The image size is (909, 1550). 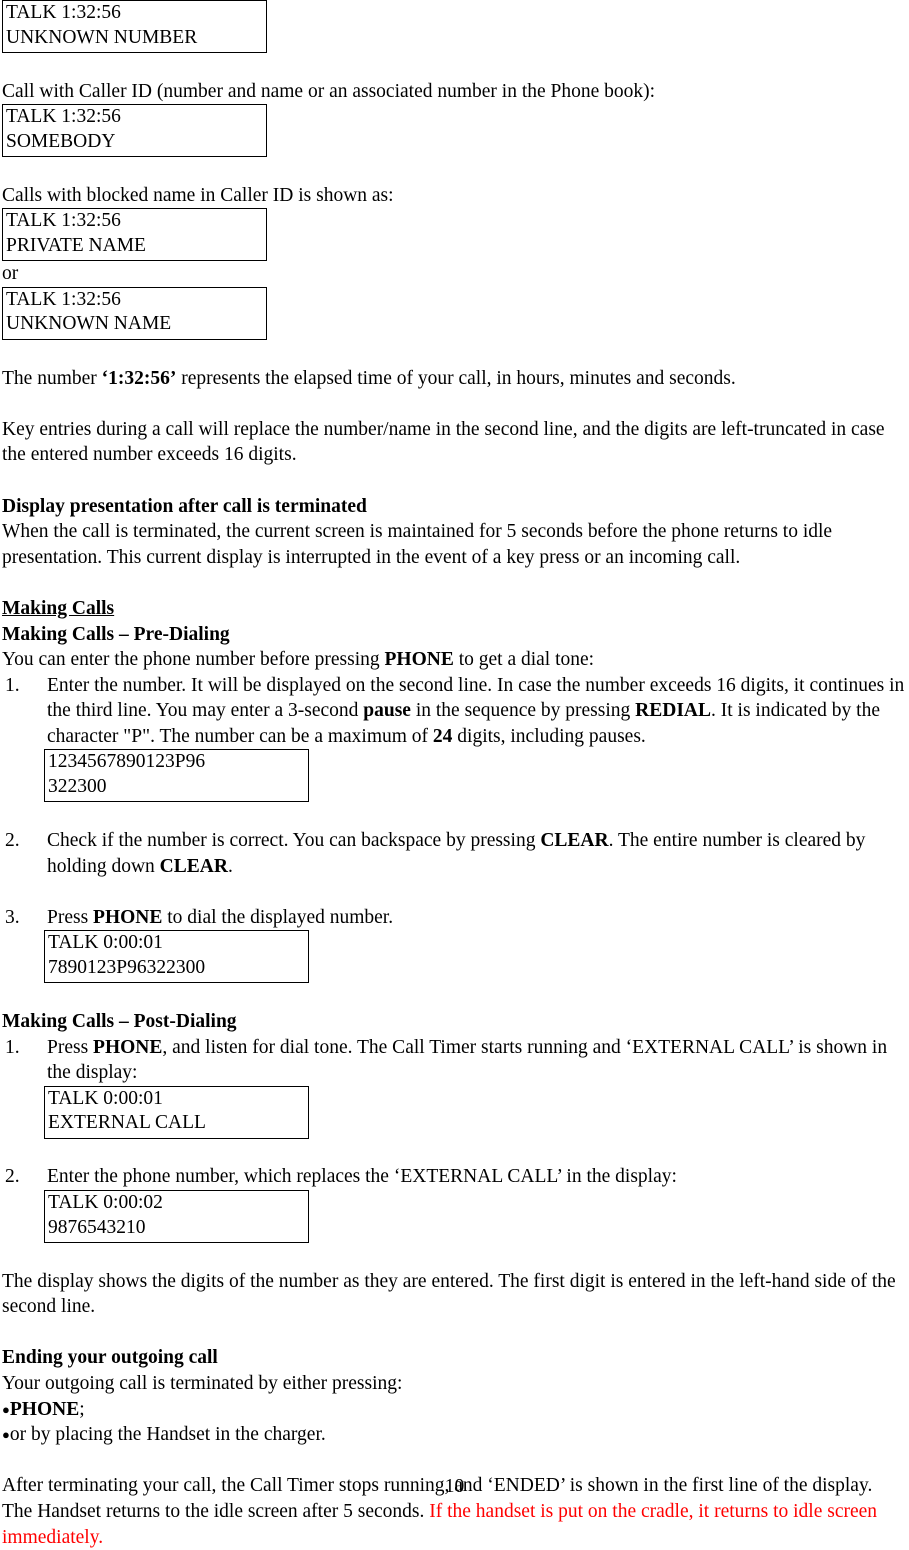 What do you see at coordinates (70, 1047) in the screenshot?
I see `post-step1-text-1: Press` at bounding box center [70, 1047].